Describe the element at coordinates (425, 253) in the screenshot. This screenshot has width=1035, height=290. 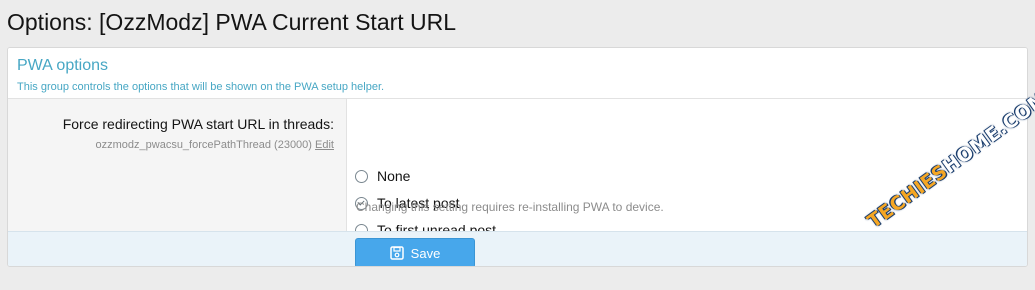
I see `save-label: Save` at that location.